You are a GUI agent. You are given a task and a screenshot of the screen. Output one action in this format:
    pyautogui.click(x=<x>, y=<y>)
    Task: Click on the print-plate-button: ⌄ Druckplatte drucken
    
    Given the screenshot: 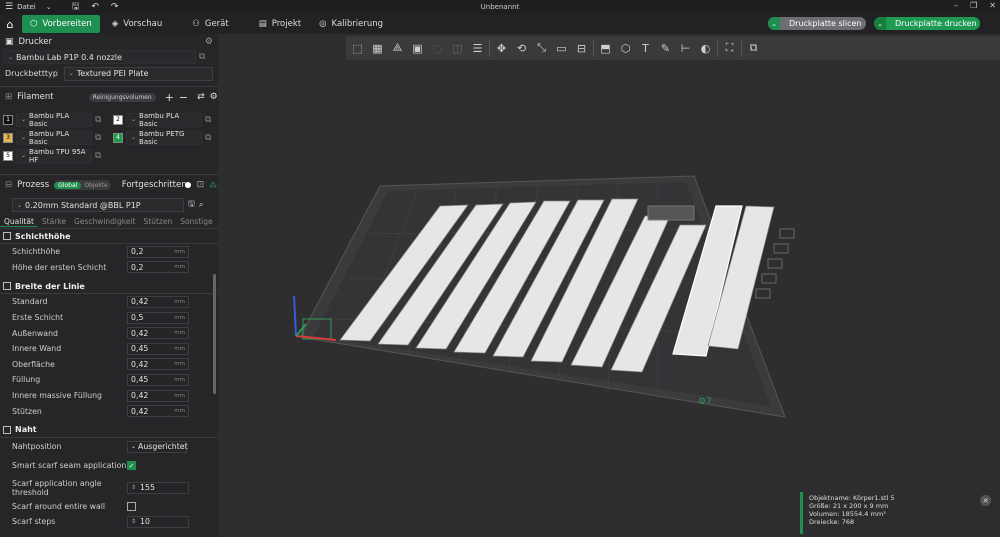 What is the action you would take?
    pyautogui.click(x=927, y=23)
    